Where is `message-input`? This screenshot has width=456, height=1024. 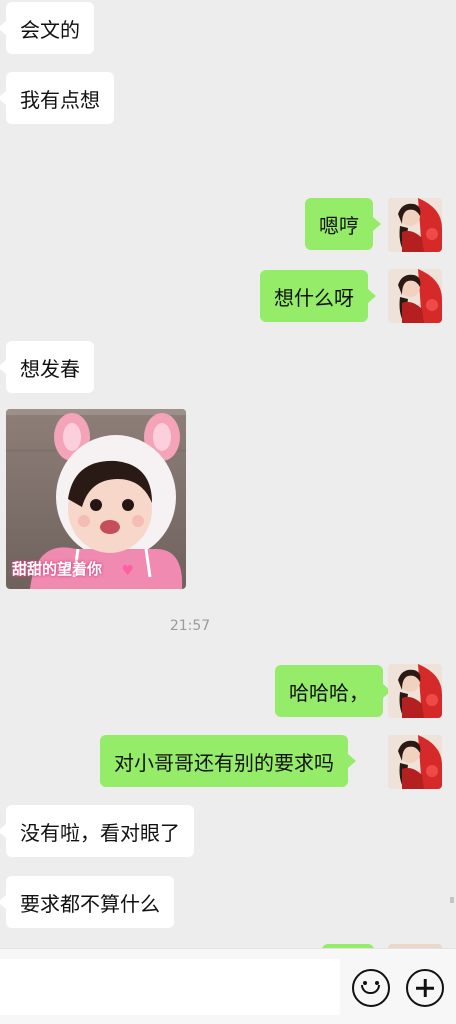 message-input is located at coordinates (170, 987).